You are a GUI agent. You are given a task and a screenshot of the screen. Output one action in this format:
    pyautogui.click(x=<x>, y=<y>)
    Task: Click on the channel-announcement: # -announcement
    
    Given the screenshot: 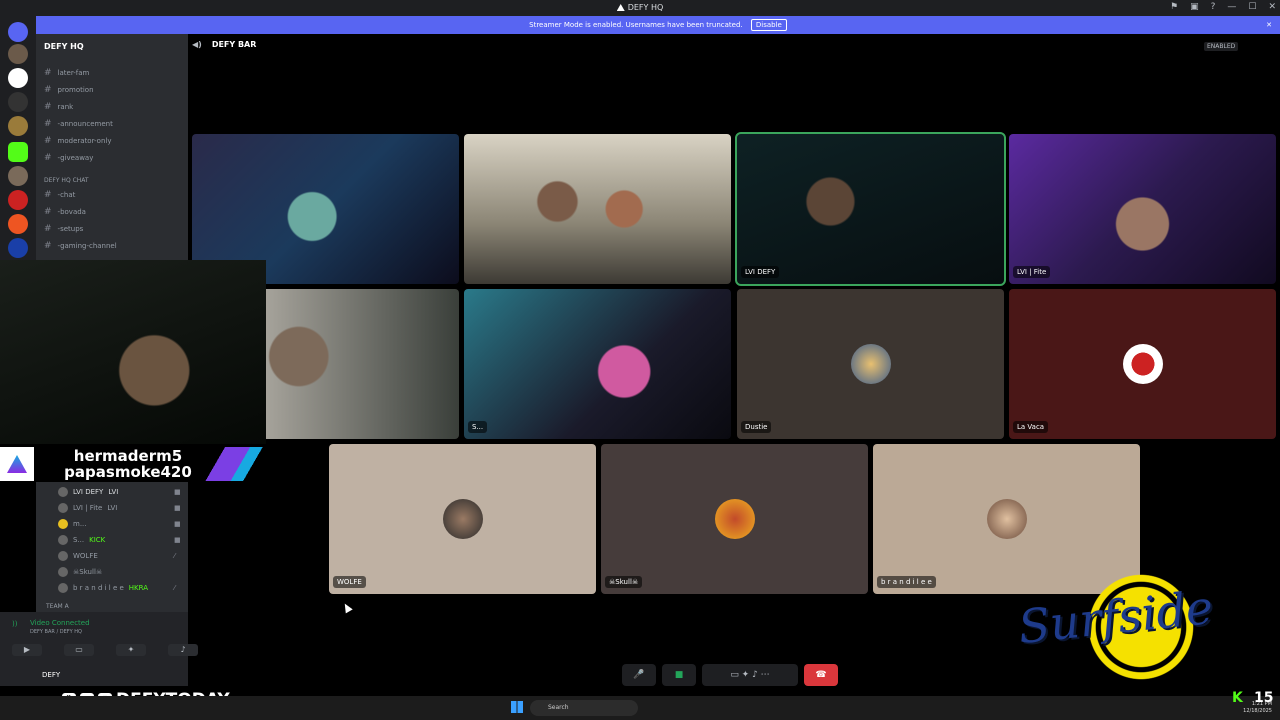 What is the action you would take?
    pyautogui.click(x=78, y=124)
    